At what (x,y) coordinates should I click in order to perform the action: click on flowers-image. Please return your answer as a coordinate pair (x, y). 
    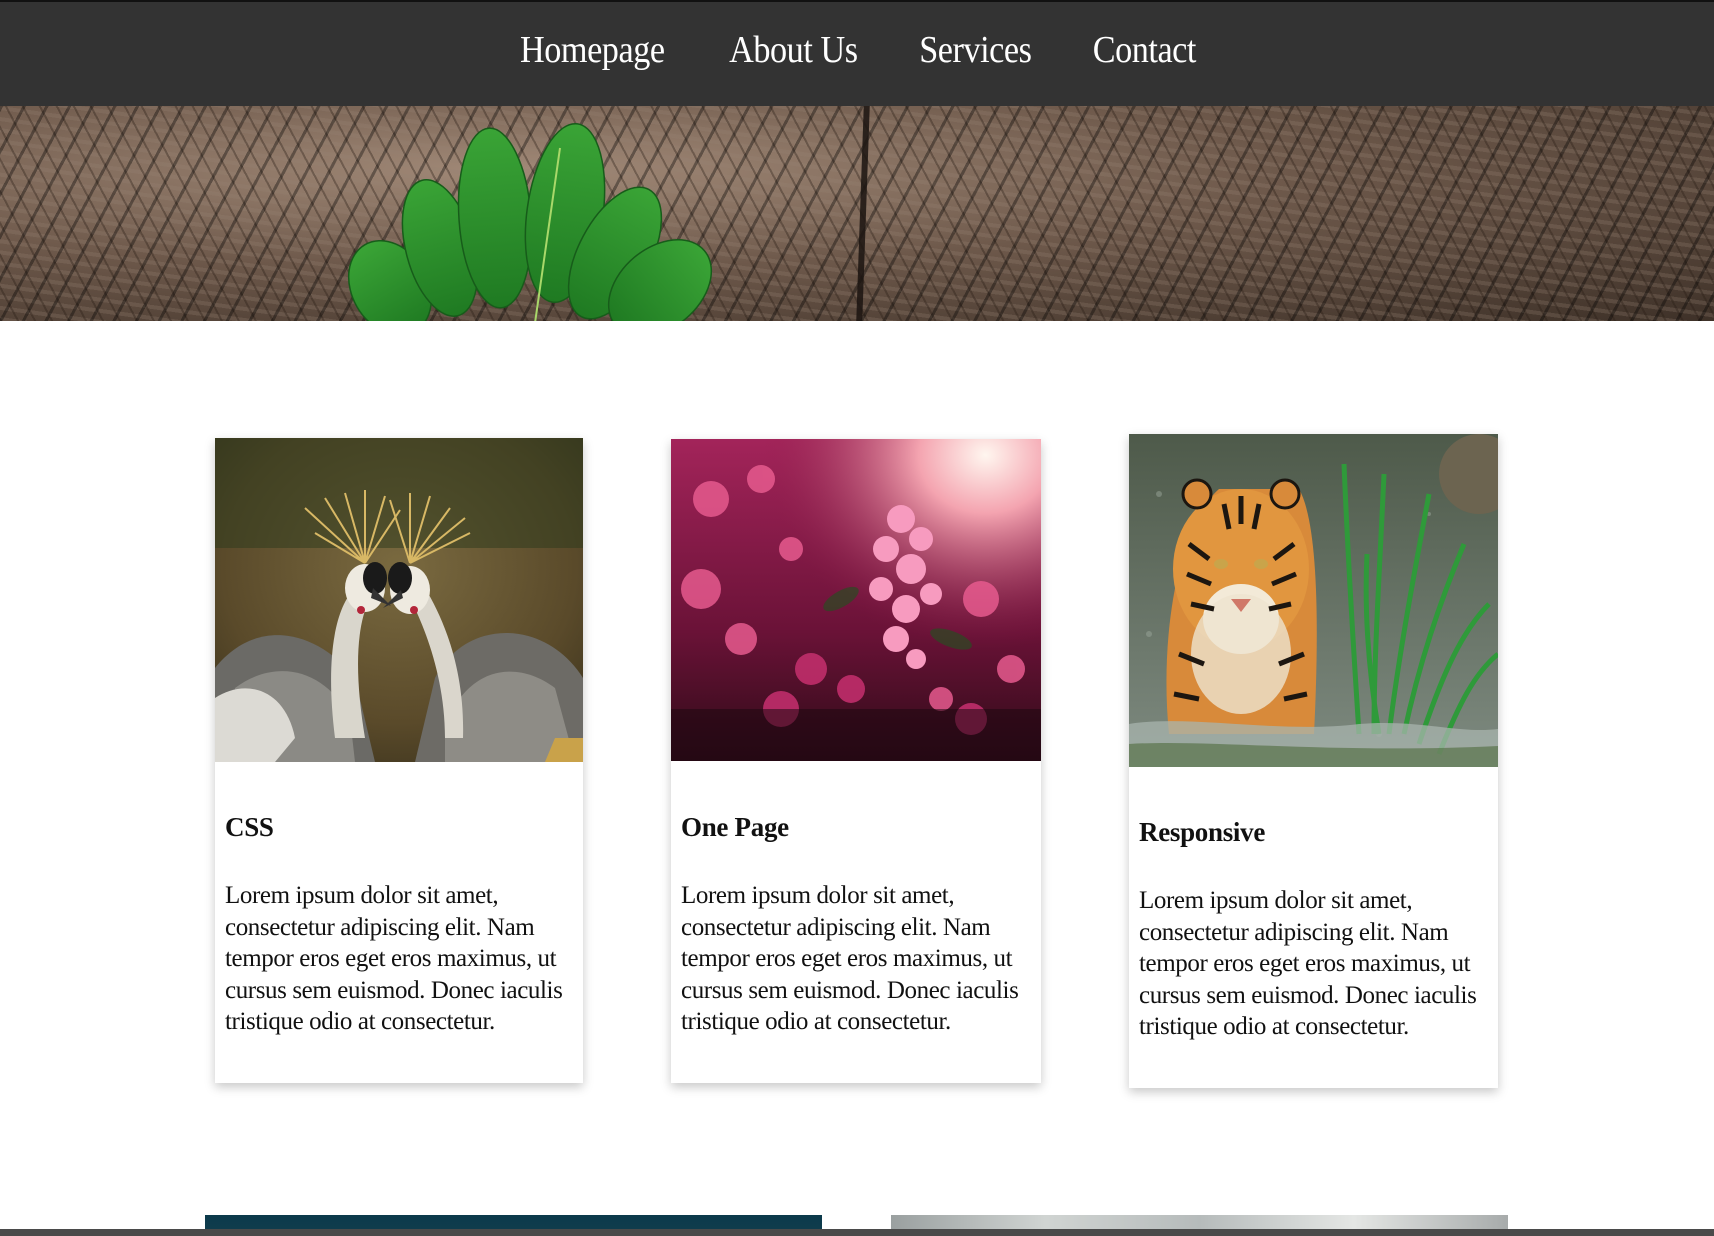
    Looking at the image, I should click on (856, 600).